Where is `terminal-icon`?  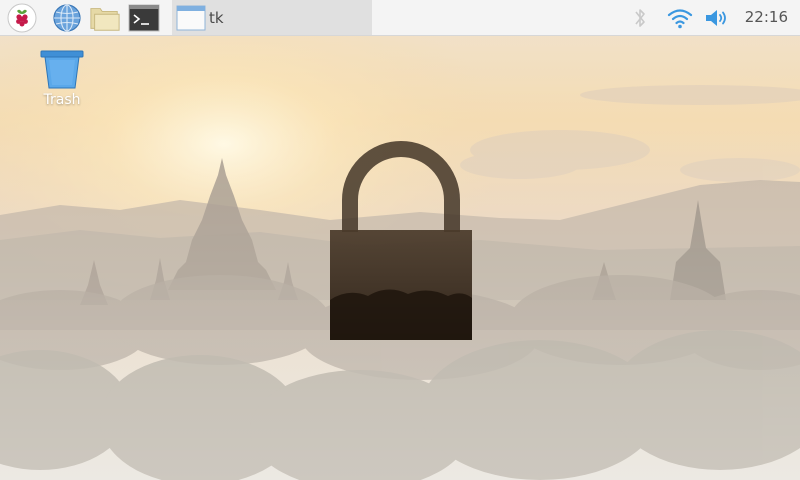
terminal-icon is located at coordinates (144, 18).